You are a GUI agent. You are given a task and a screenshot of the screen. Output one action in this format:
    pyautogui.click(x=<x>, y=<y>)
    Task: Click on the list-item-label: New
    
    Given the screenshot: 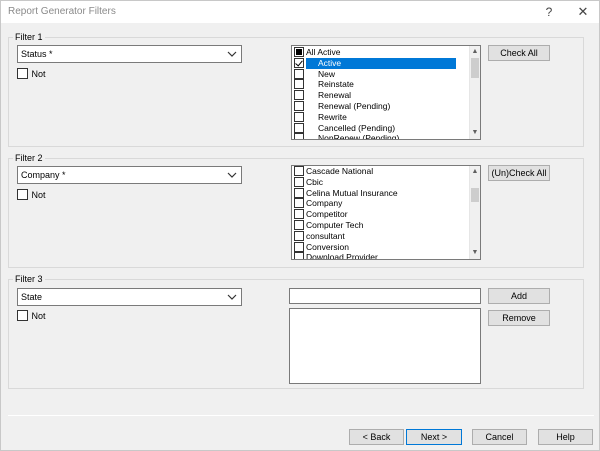 What is the action you would take?
    pyautogui.click(x=327, y=73)
    